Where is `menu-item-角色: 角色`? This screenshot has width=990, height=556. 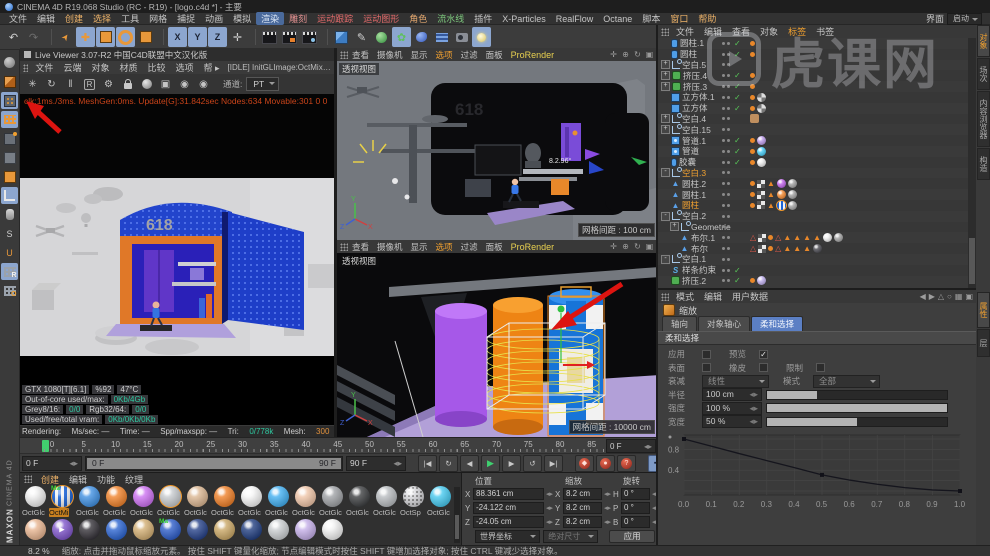
menu-item-角色: 角色 is located at coordinates (418, 18).